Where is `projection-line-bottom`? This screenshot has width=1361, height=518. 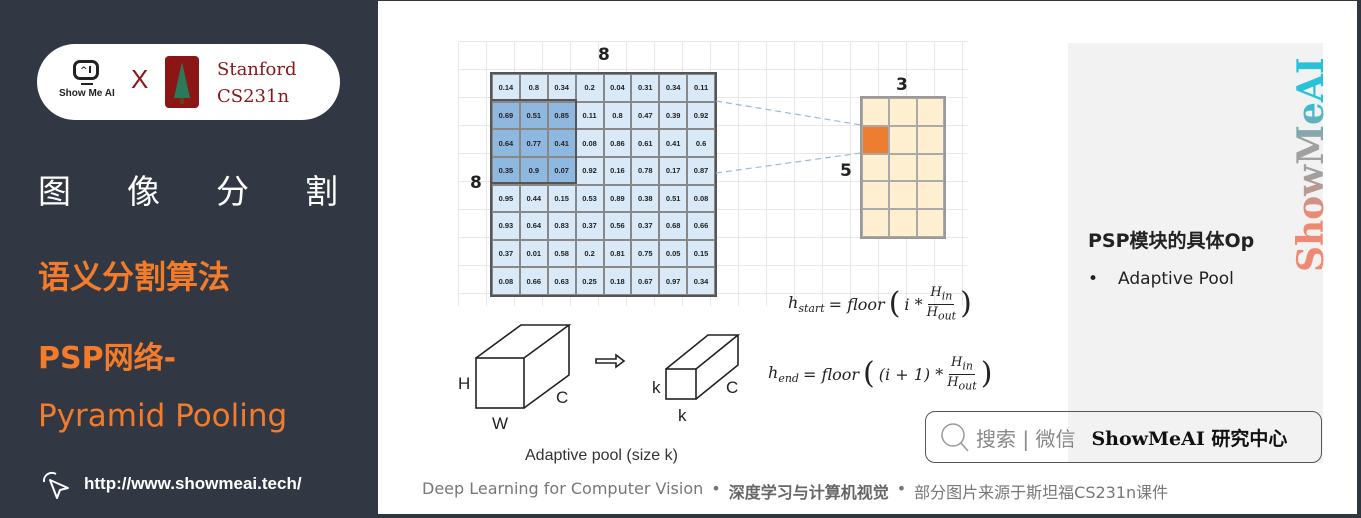
projection-line-bottom is located at coordinates (789, 163).